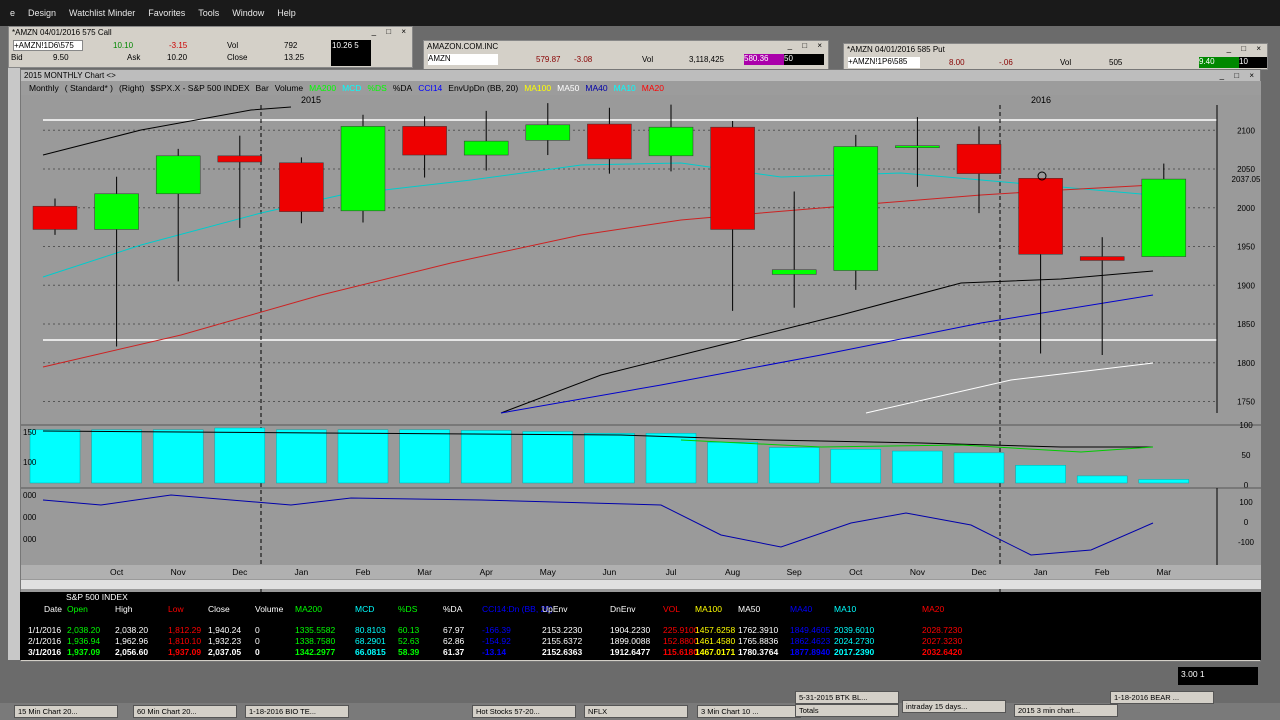 The width and height of the screenshot is (1280, 720). Describe the element at coordinates (185, 641) in the screenshot. I see `table-cell: 1,810.10` at that location.